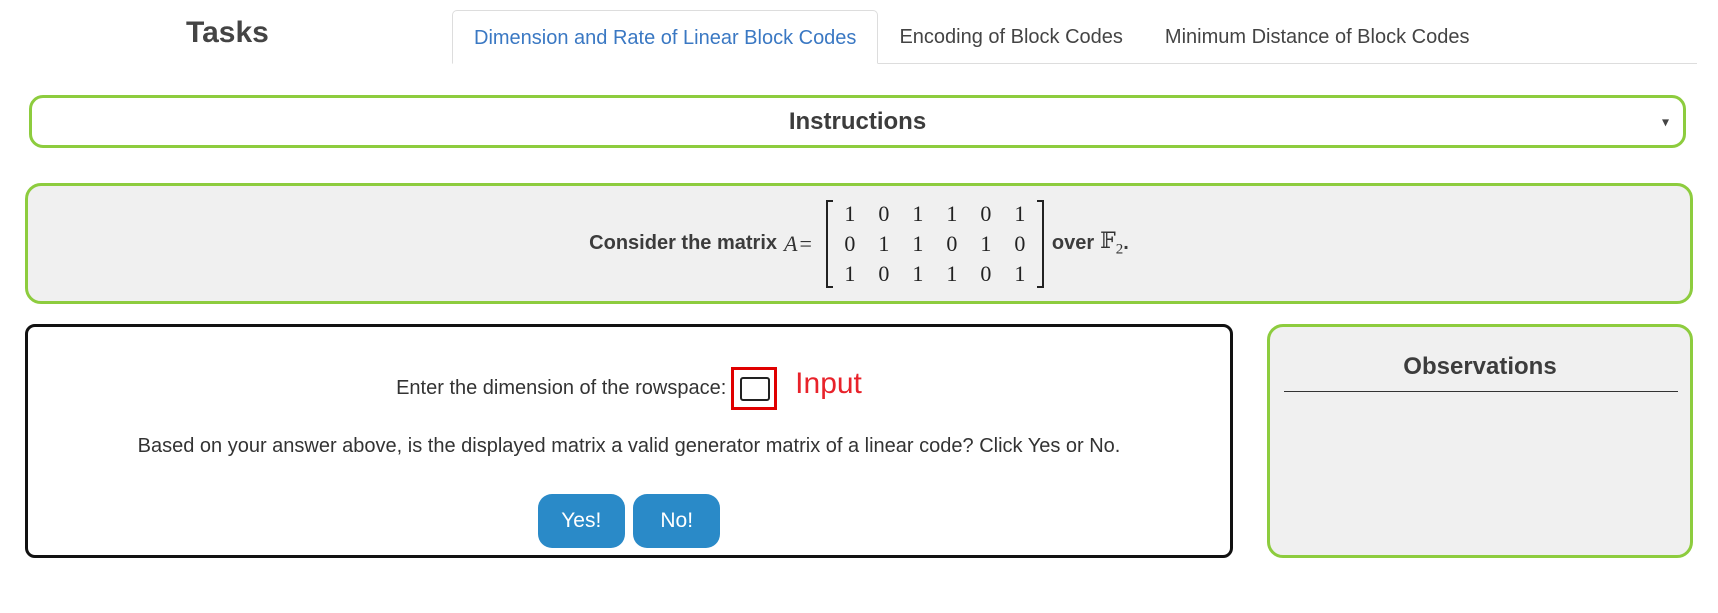  What do you see at coordinates (791, 243) in the screenshot?
I see `matrix-symbol: A` at bounding box center [791, 243].